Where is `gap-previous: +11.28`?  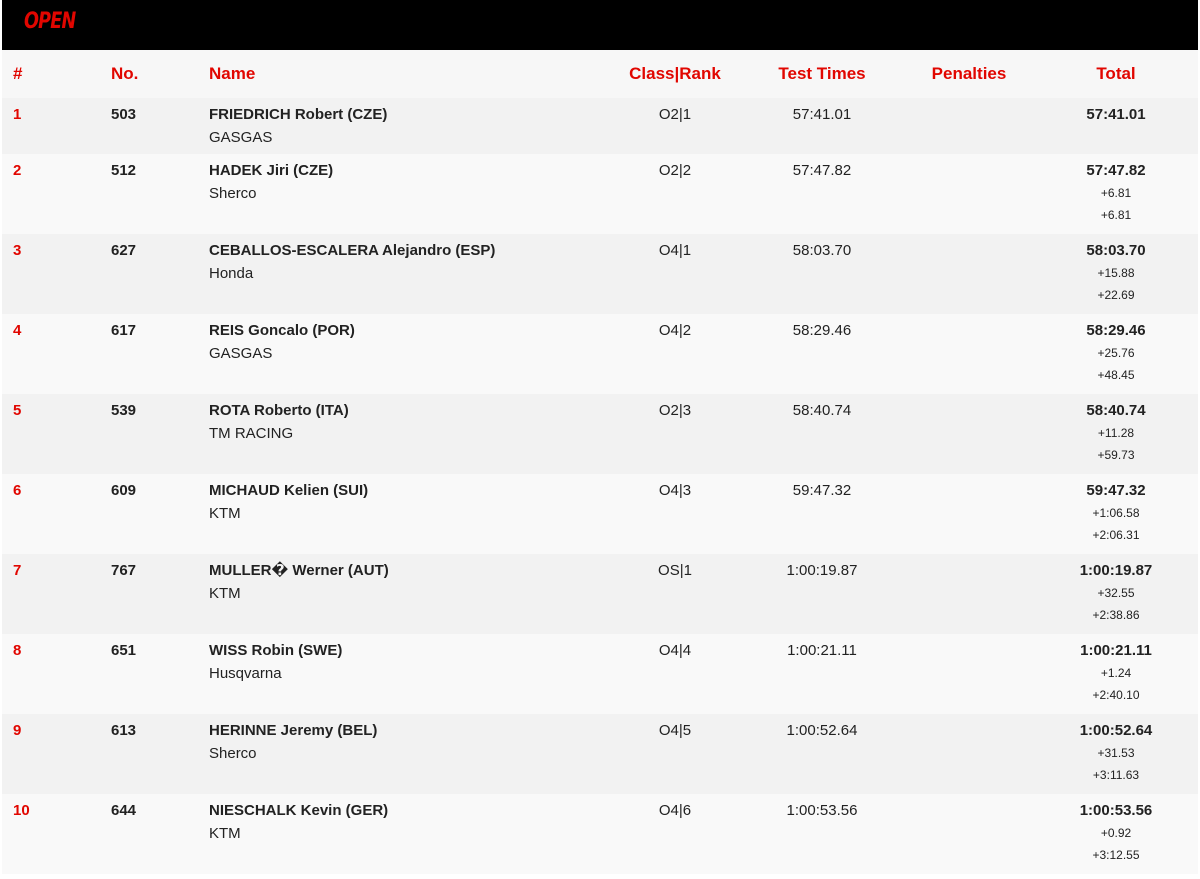
gap-previous: +11.28 is located at coordinates (1116, 433).